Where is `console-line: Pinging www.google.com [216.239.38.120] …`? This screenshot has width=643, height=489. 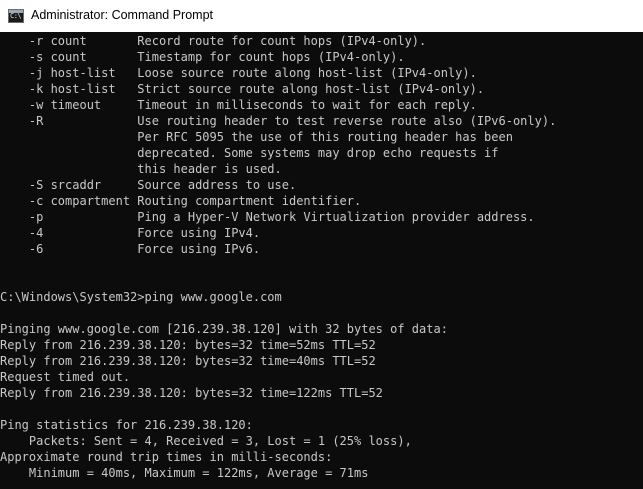
console-line: Pinging www.google.com [216.239.38.120] … is located at coordinates (224, 329).